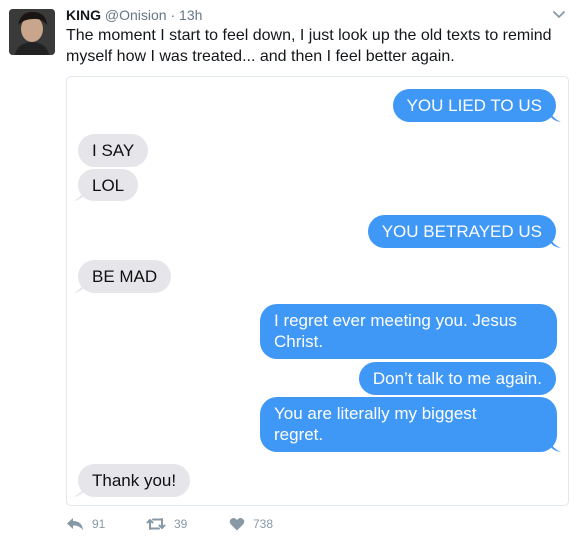  What do you see at coordinates (190, 15) in the screenshot?
I see `timestamp: 13h` at bounding box center [190, 15].